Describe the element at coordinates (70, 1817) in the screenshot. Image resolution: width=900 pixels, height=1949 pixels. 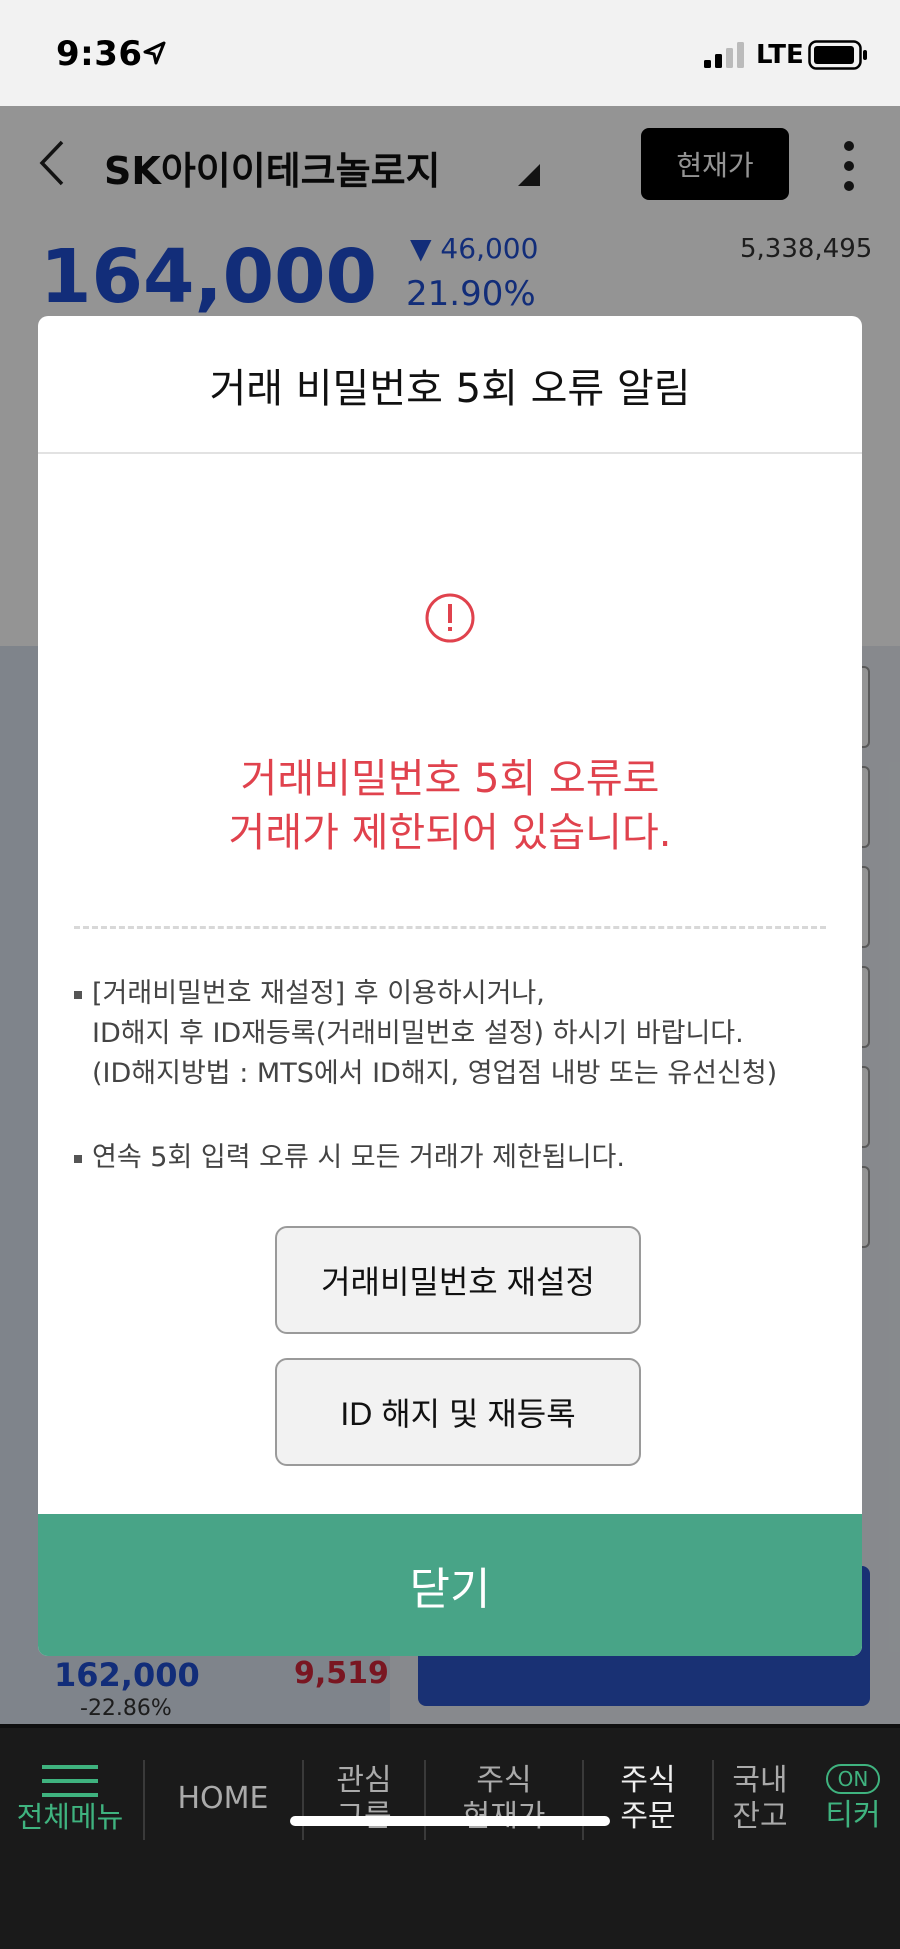
I see `nav-label: 전체메뉴` at that location.